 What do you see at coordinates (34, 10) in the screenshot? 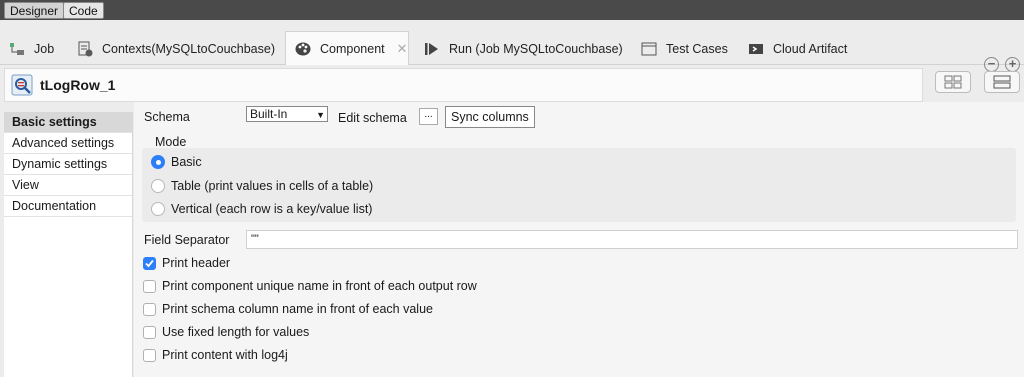
I see `designer-perspective-button: Designer` at bounding box center [34, 10].